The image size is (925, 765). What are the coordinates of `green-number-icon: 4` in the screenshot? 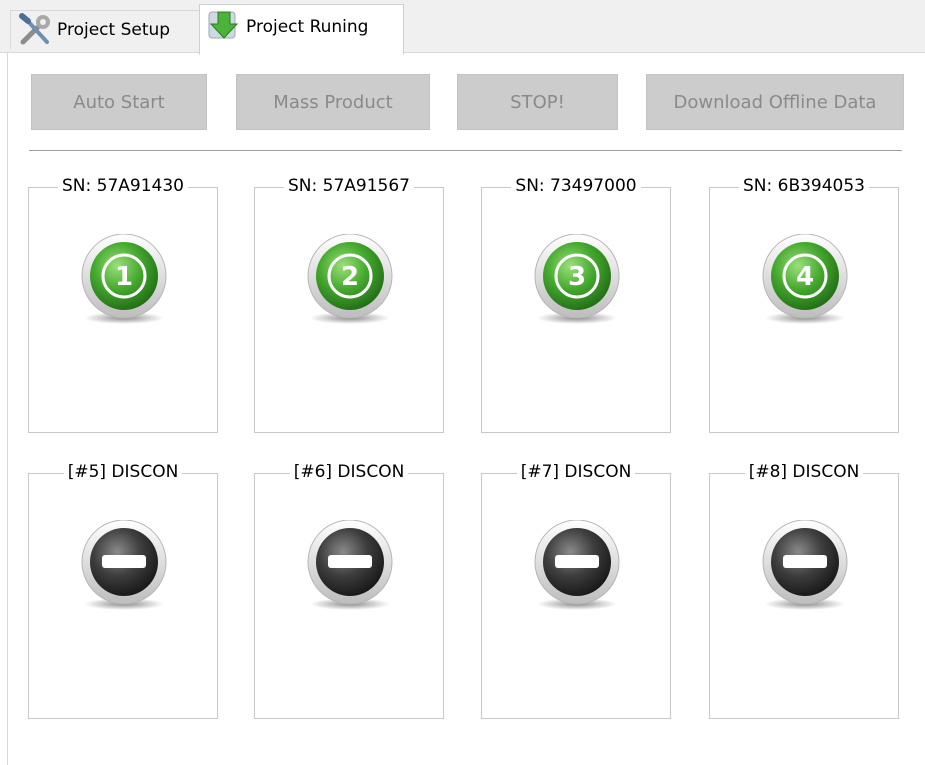 It's located at (805, 279).